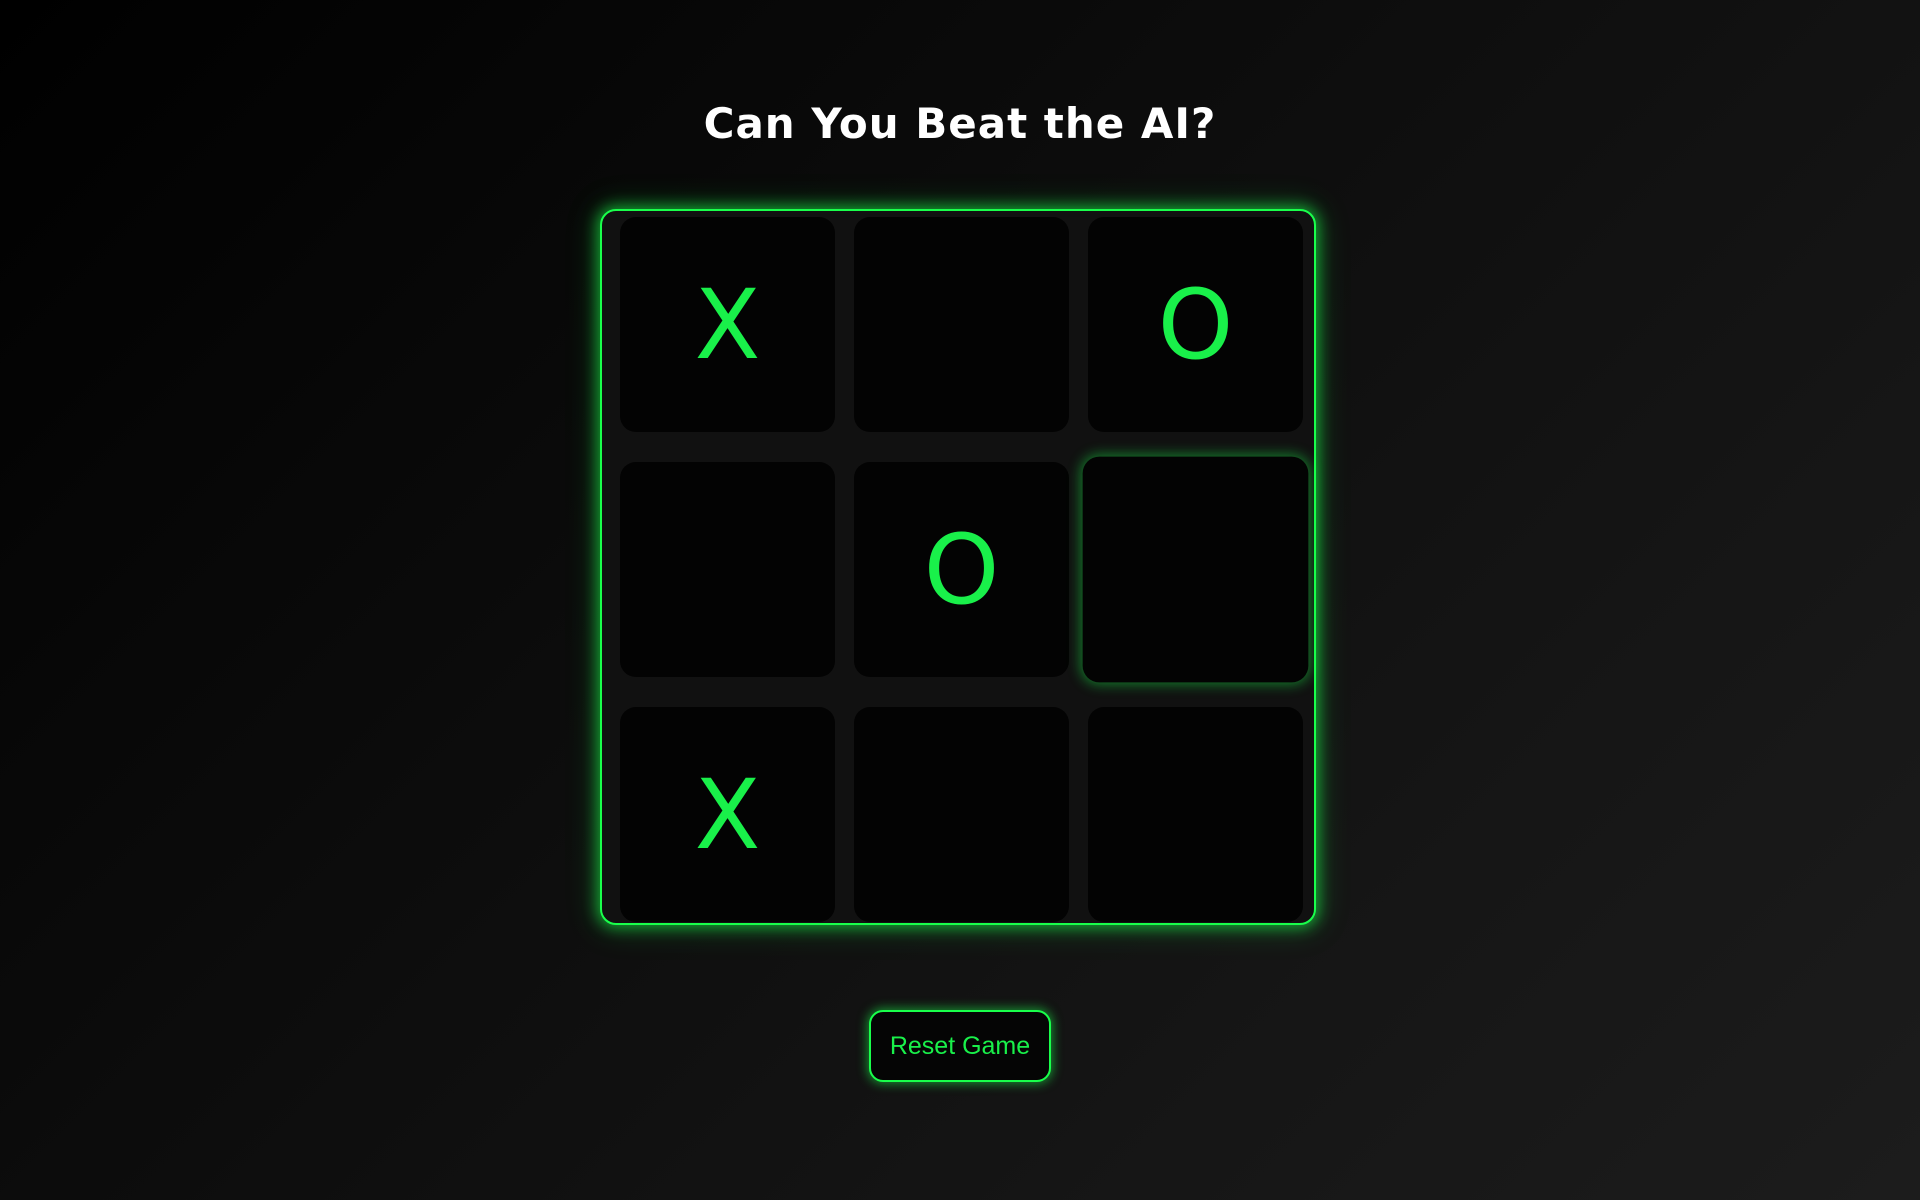 Image resolution: width=1920 pixels, height=1200 pixels. I want to click on board-cell-7: X, so click(727, 814).